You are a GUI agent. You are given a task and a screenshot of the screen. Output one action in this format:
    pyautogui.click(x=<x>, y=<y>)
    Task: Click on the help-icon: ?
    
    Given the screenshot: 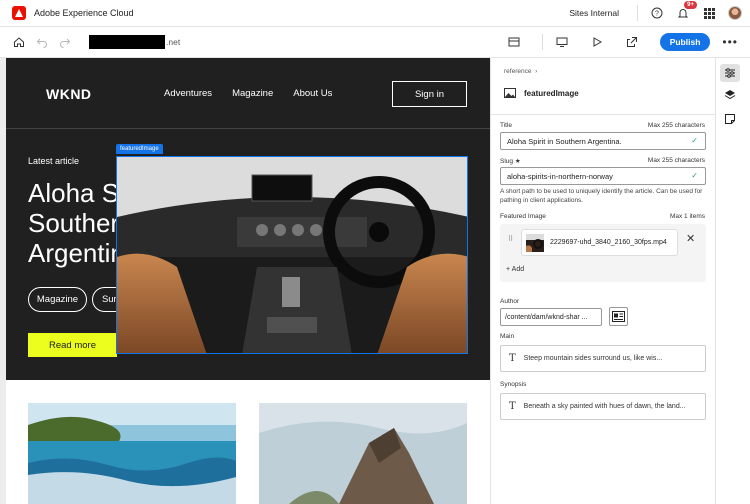 What is the action you would take?
    pyautogui.click(x=657, y=13)
    